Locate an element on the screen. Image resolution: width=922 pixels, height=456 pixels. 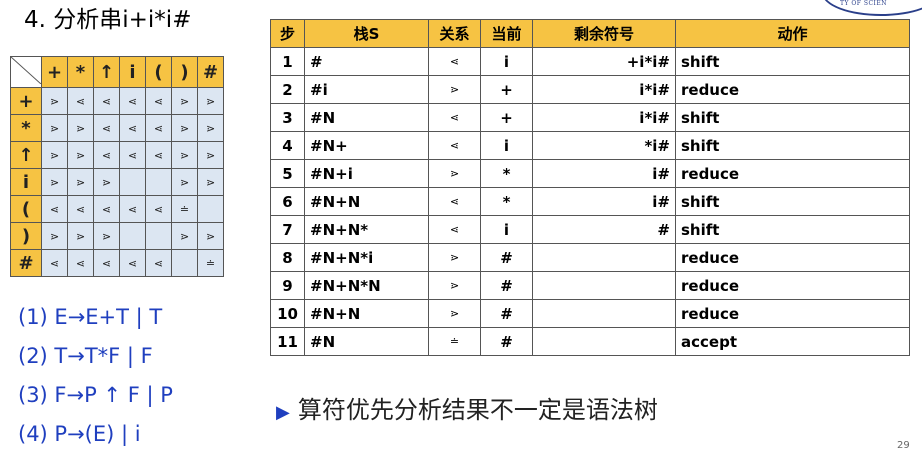
stack-cell: #N+N is located at coordinates (366, 201).